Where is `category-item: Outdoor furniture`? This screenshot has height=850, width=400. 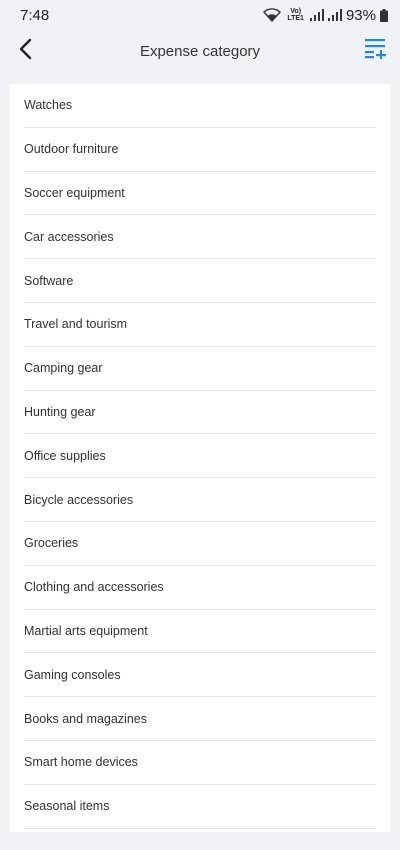
category-item: Outdoor furniture is located at coordinates (200, 150).